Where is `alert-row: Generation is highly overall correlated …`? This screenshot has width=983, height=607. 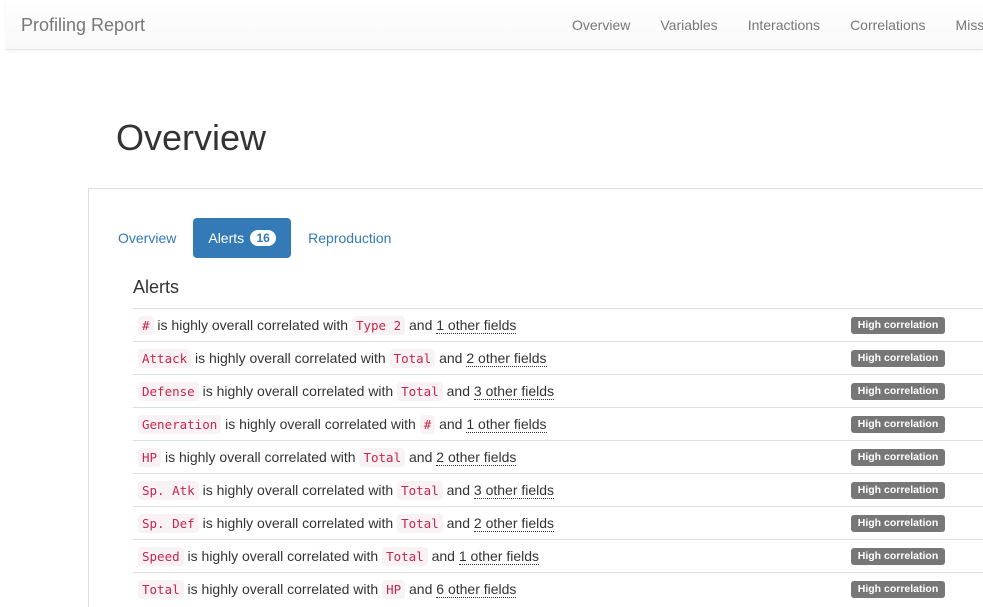
alert-row: Generation is highly overall correlated … is located at coordinates (558, 423).